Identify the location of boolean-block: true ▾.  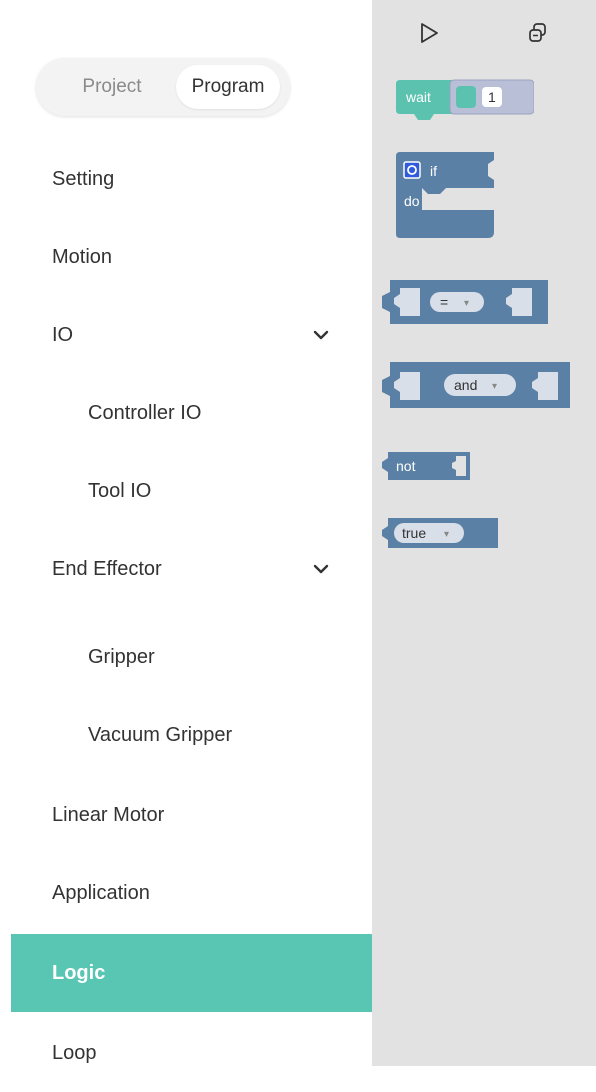
(440, 533).